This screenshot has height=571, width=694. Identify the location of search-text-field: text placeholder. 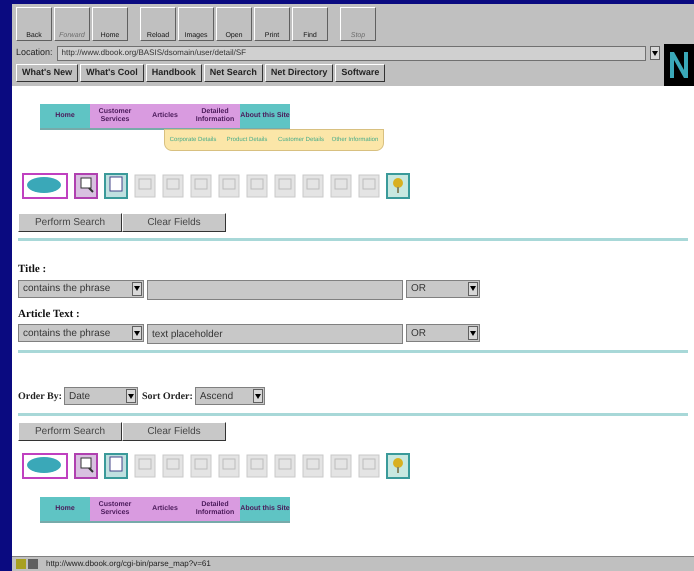
(275, 334).